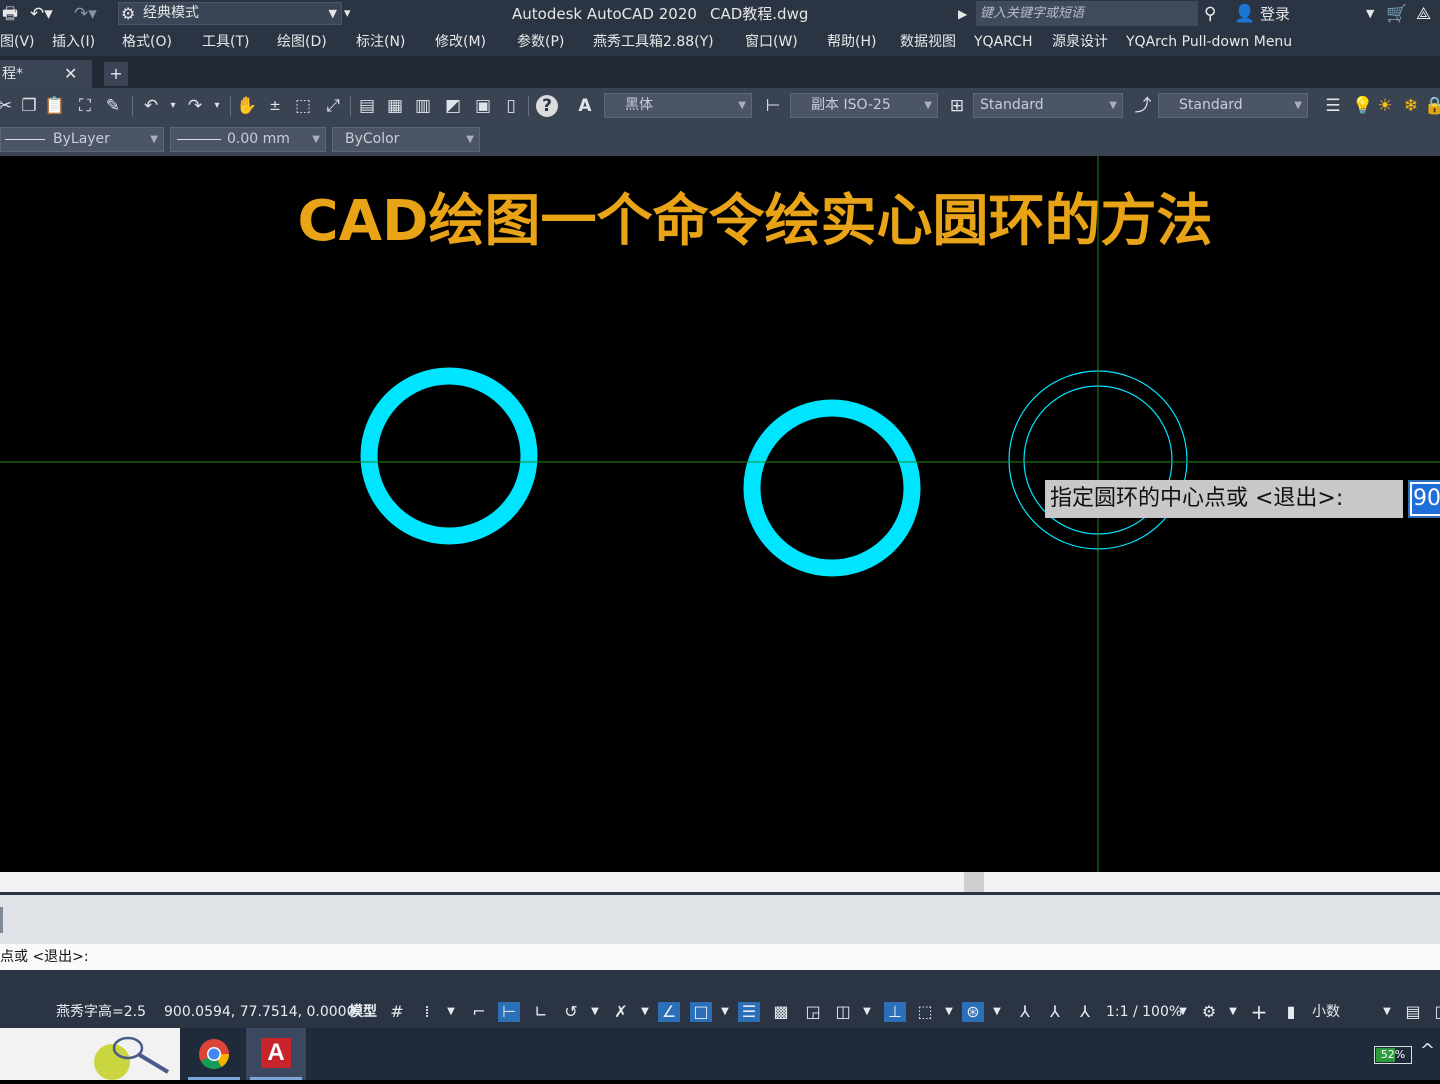  I want to click on battery-indicator: 52%, so click(1393, 1055).